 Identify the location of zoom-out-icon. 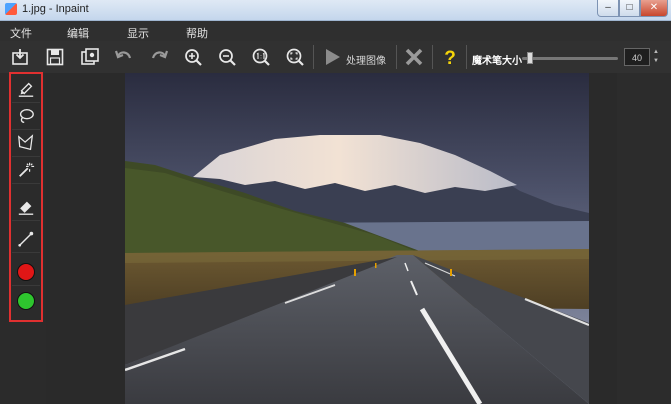
(227, 57).